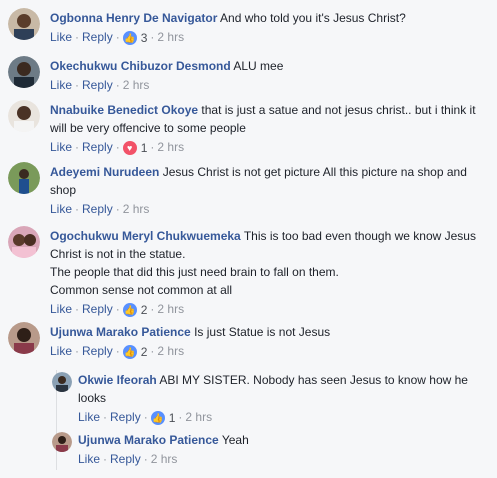  Describe the element at coordinates (285, 417) in the screenshot. I see `comment-actions: Like · Reply · 👍 1 · 2 hrs` at that location.